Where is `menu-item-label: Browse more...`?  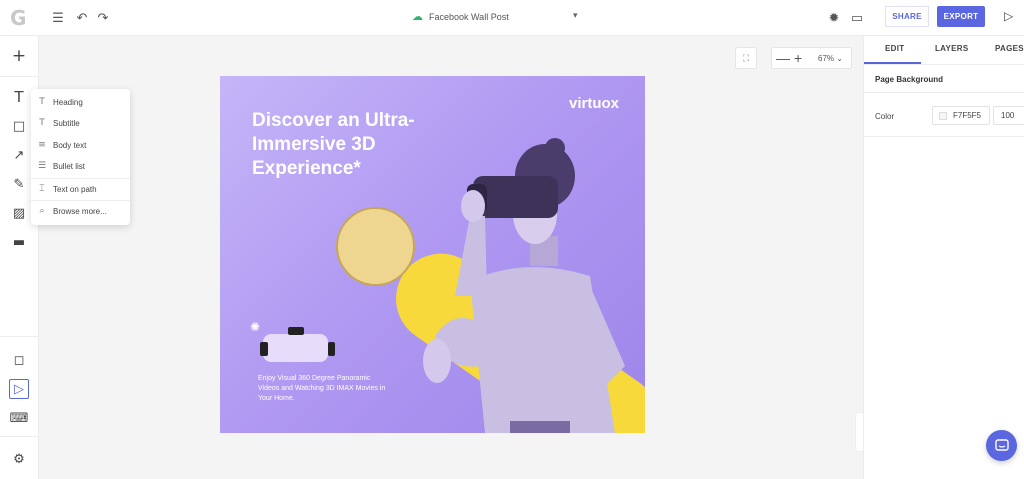
menu-item-label: Browse more... is located at coordinates (80, 211).